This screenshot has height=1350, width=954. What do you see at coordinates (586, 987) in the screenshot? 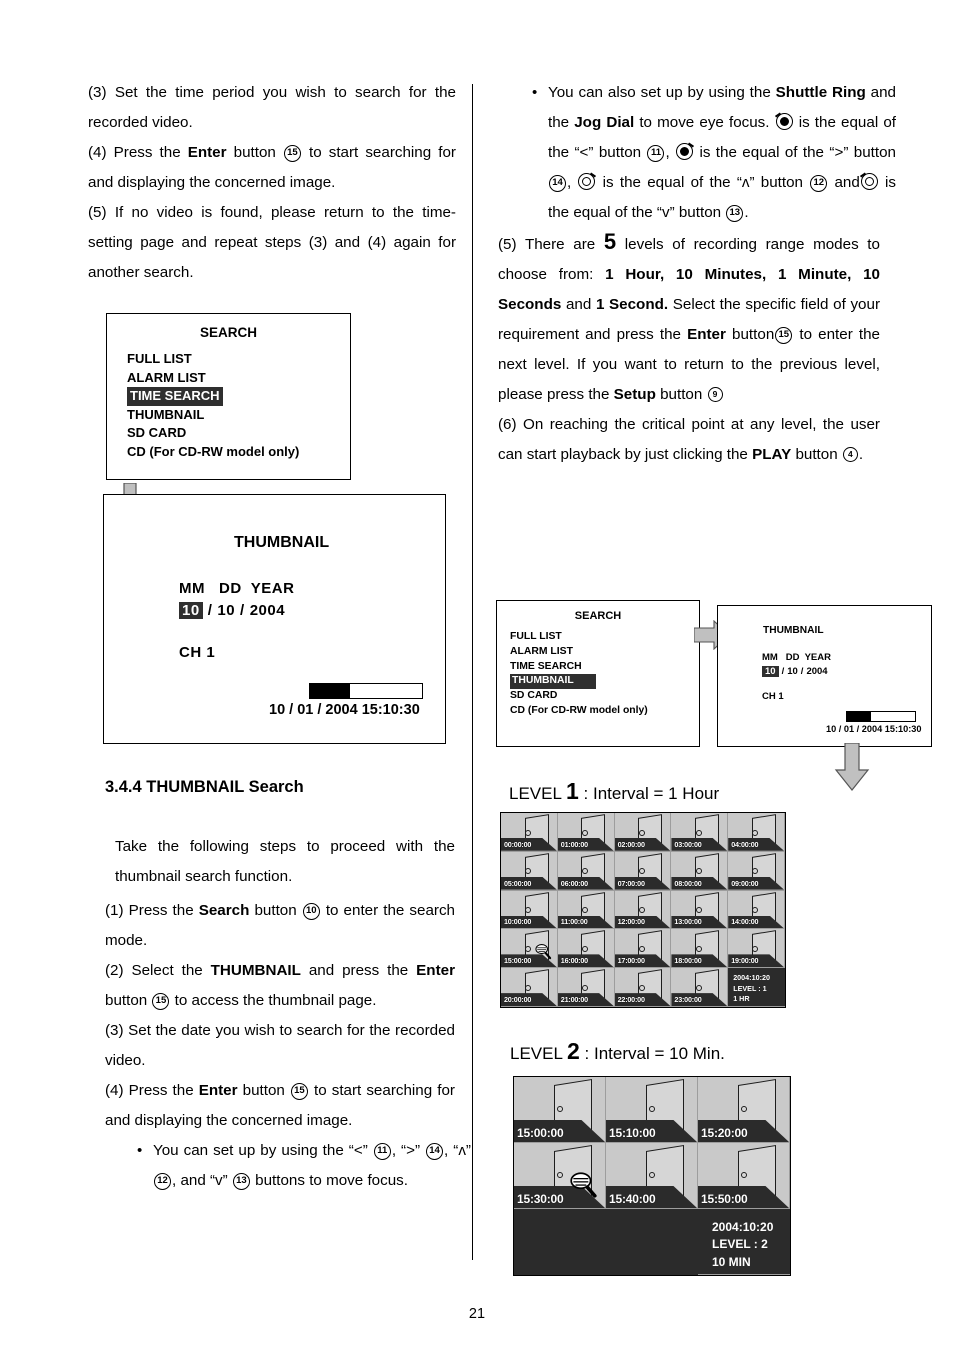
I see `thumbnail-cell: 21:00:00` at bounding box center [586, 987].